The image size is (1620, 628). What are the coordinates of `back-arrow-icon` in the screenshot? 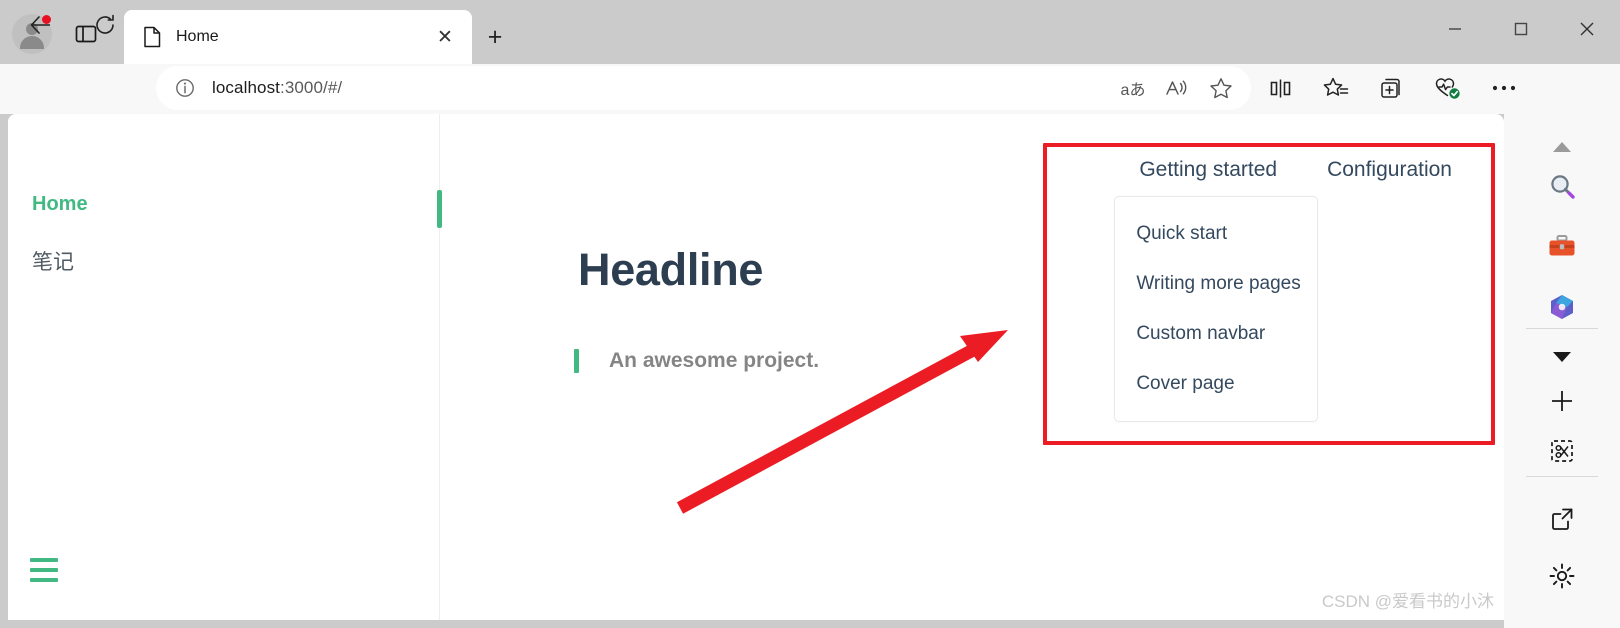 It's located at (40, 25).